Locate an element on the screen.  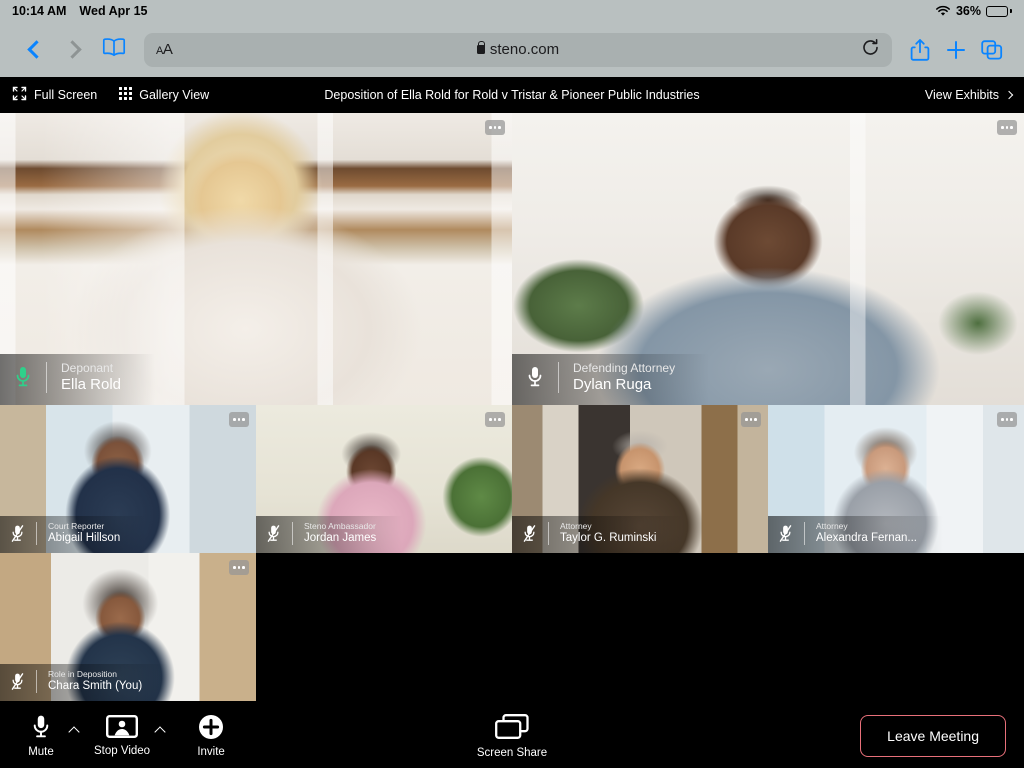
mute-control-group: Mute is located at coordinates (53, 736).